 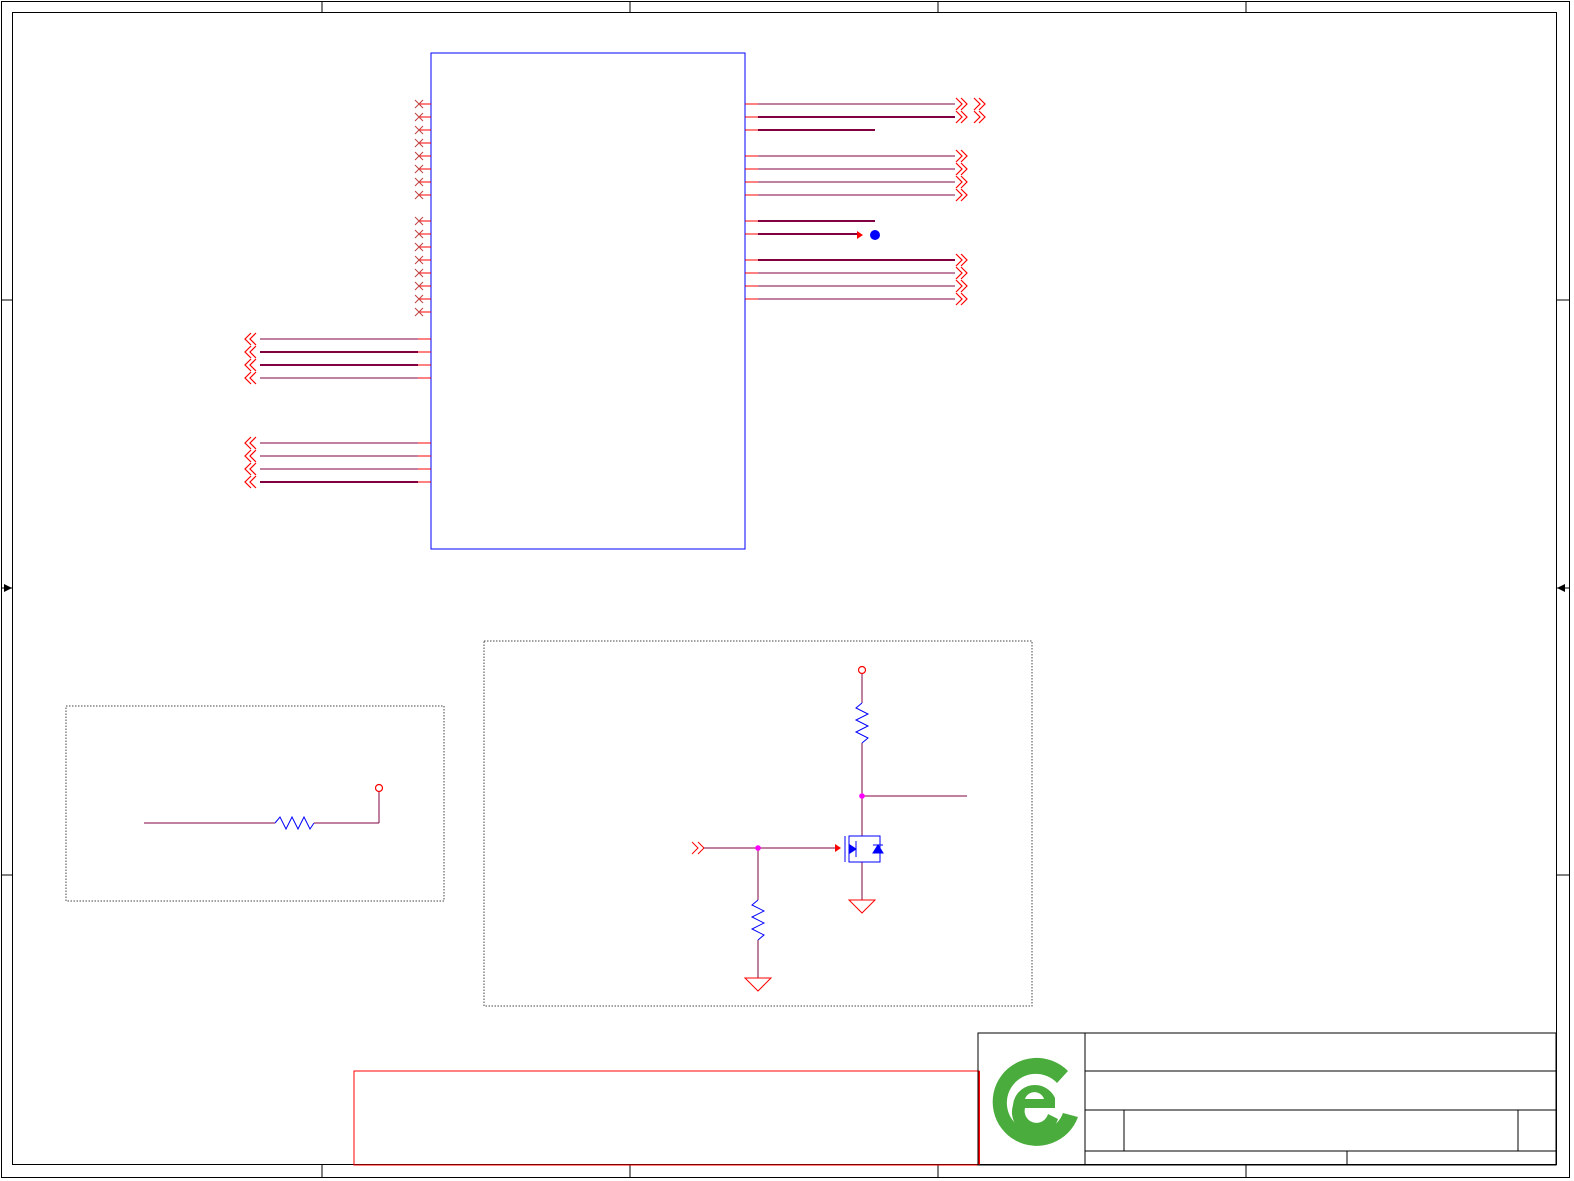 What do you see at coordinates (853, 849) in the screenshot?
I see `mosfet-arrow` at bounding box center [853, 849].